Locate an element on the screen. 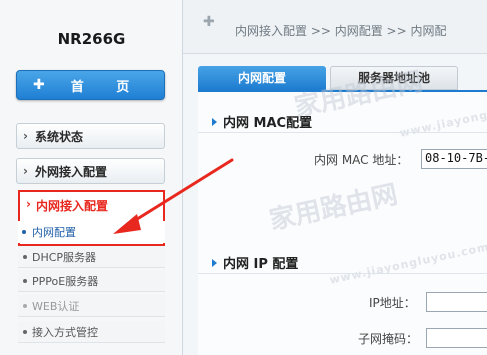 This screenshot has width=487, height=355. sidebar-subitem-lan-settings: 内网配置 is located at coordinates (91, 232).